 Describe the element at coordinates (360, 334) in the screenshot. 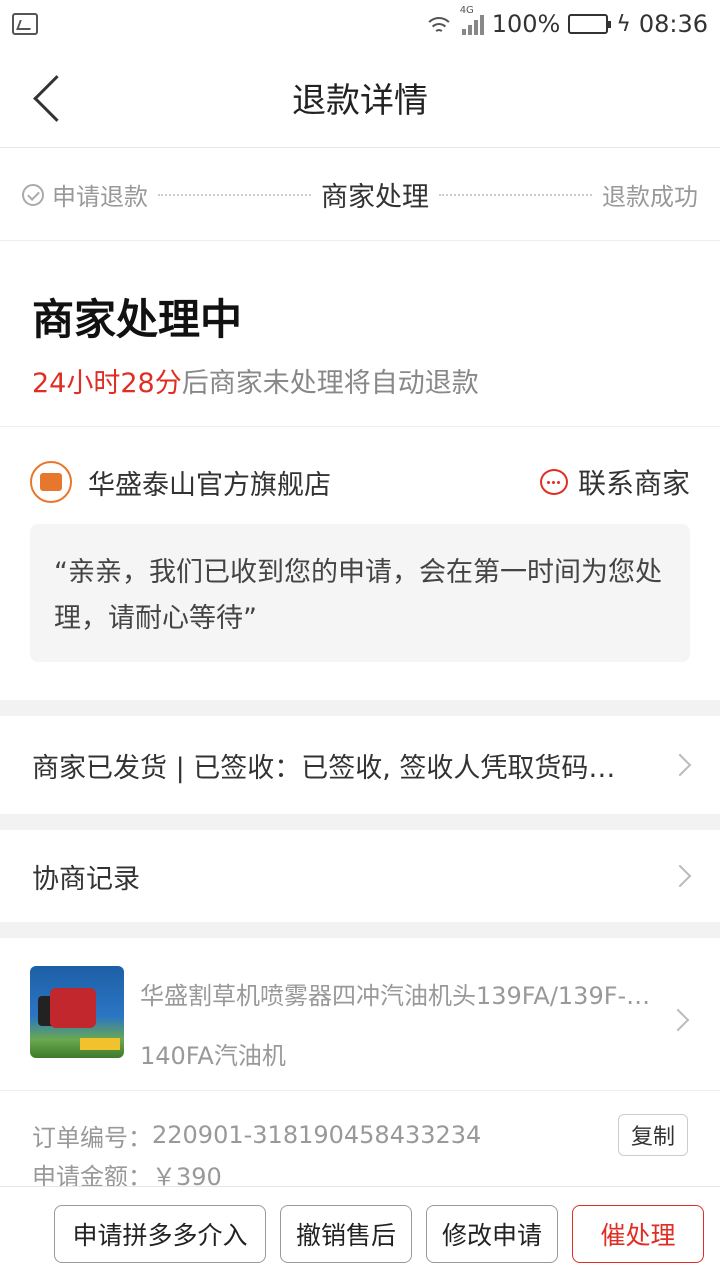

I see `refund-status-block: 商家处理中 24小时28分后商家未处理将自动退款` at that location.